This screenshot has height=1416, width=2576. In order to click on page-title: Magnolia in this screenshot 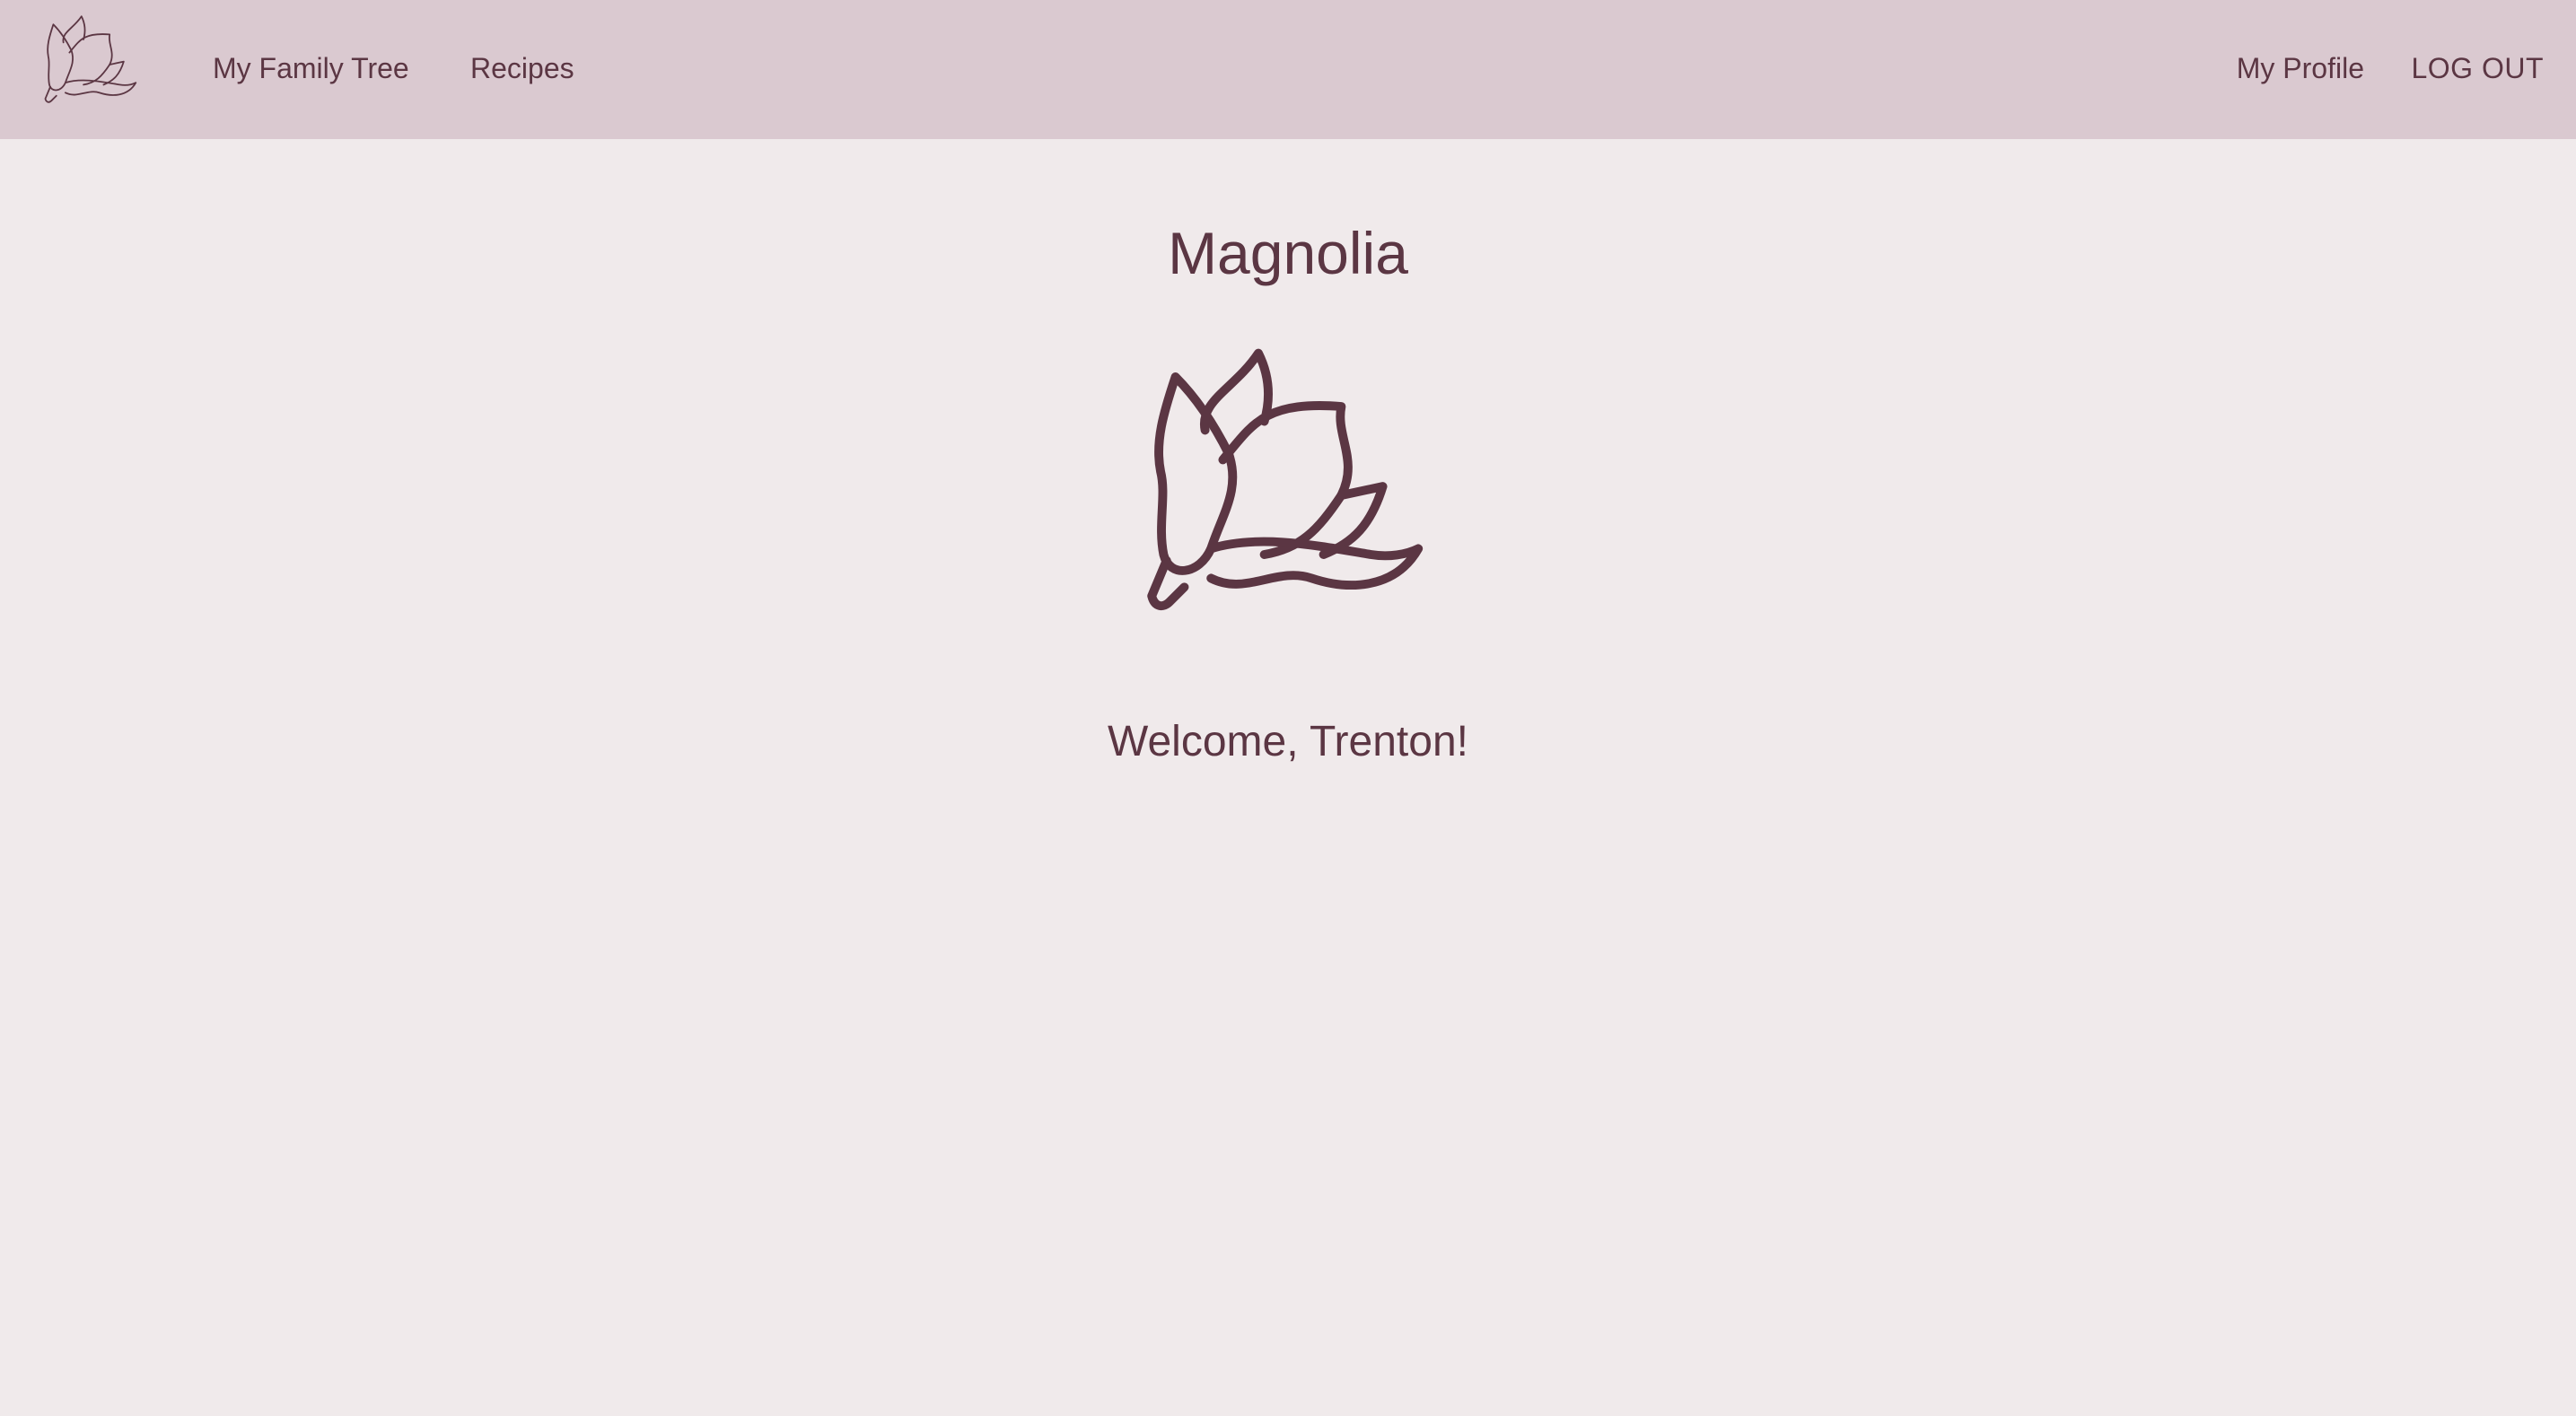, I will do `click(1288, 253)`.